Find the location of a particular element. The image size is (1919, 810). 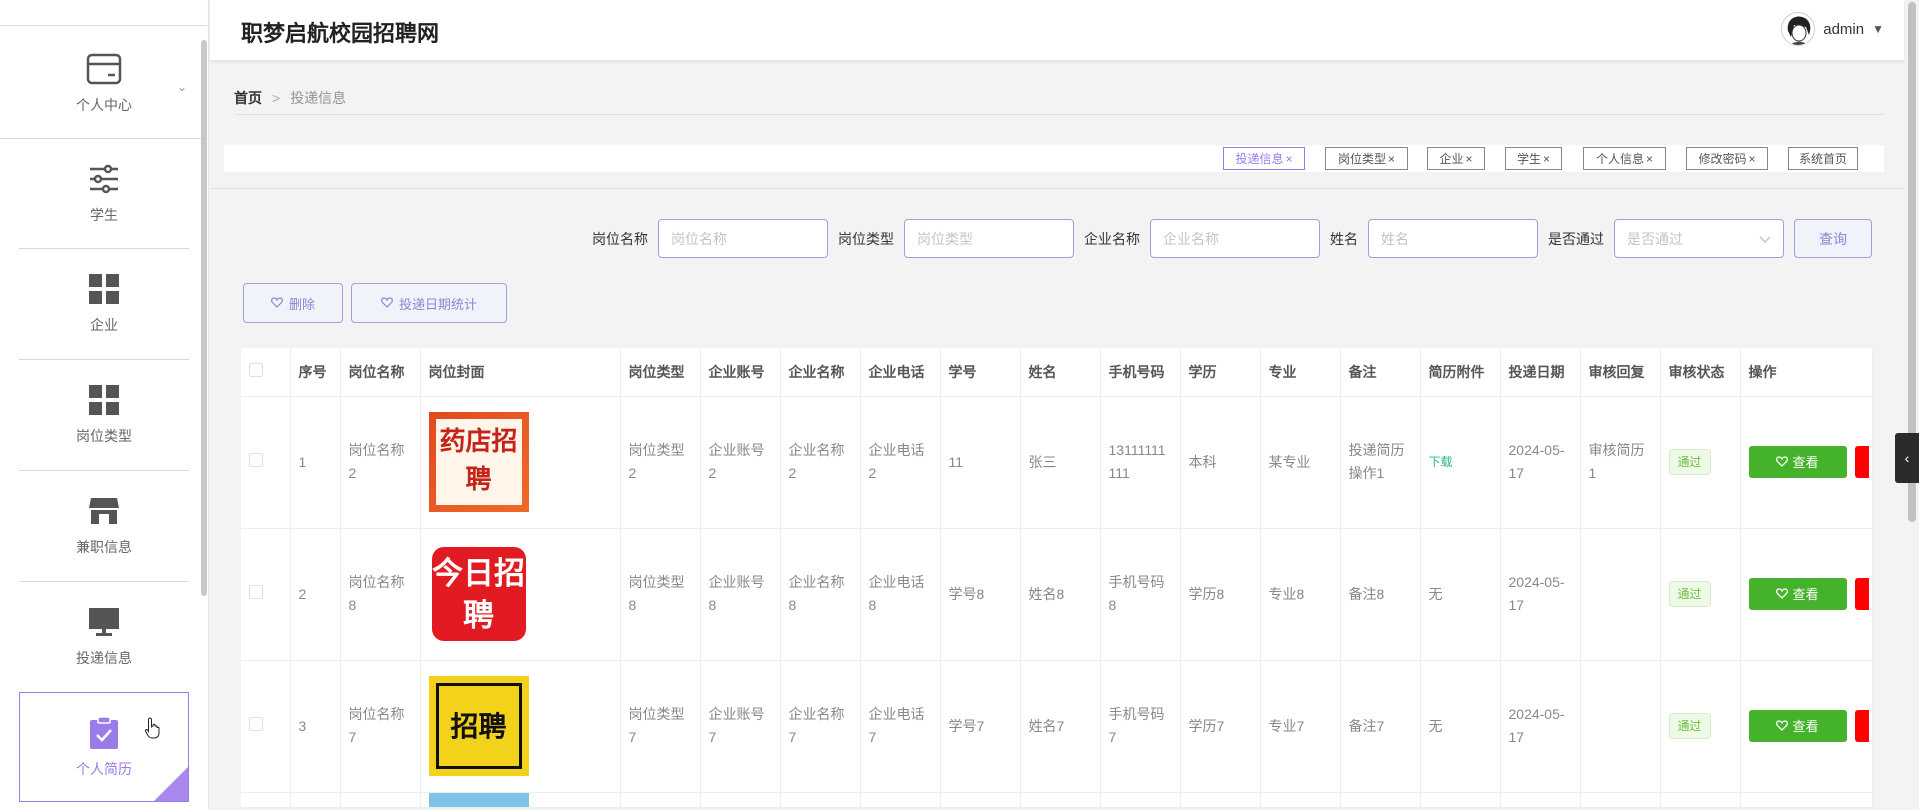

column-header: 岗位类型 is located at coordinates (660, 372).